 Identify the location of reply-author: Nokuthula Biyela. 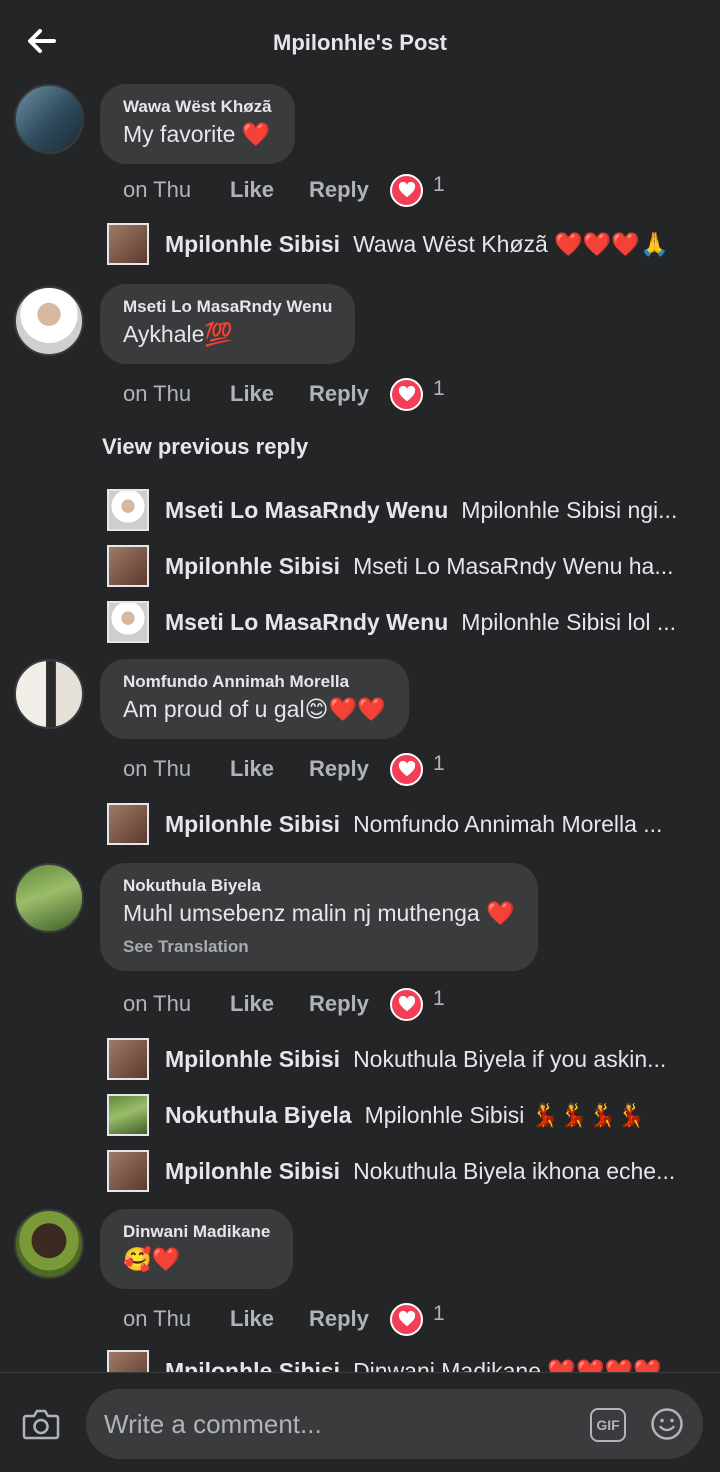
(258, 1115).